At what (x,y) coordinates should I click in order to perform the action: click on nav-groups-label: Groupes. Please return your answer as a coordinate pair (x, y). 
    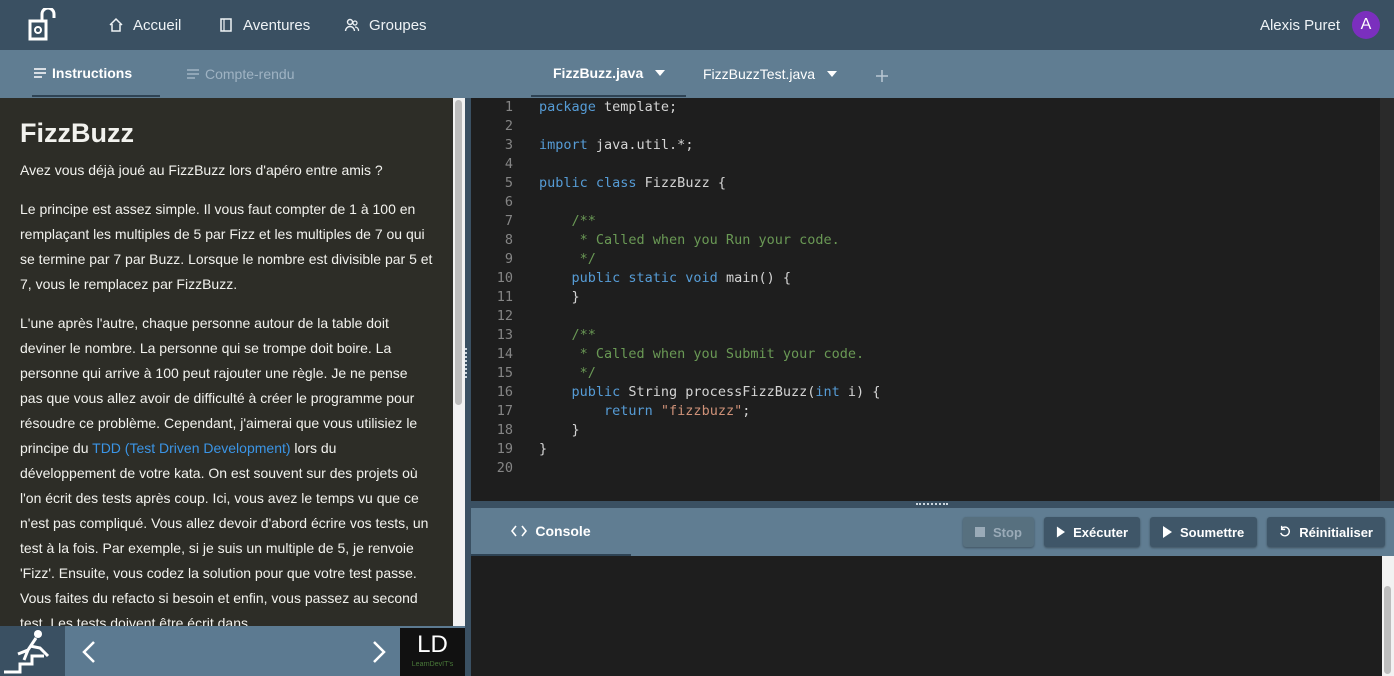
    Looking at the image, I should click on (398, 25).